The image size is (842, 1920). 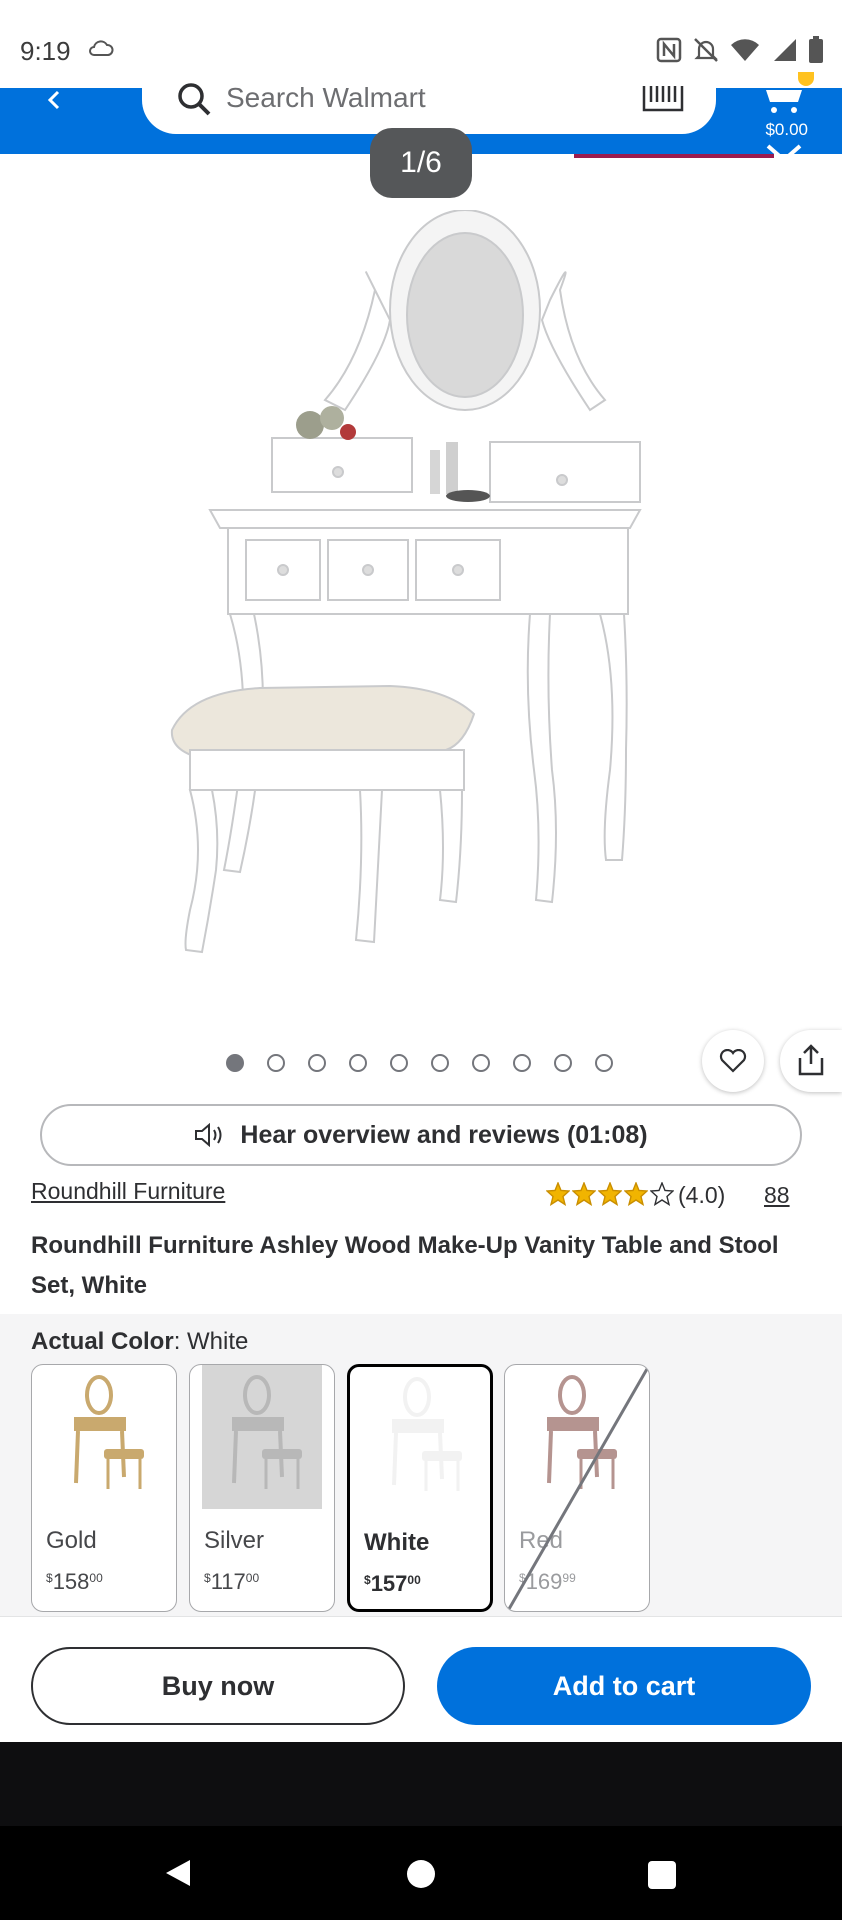 What do you see at coordinates (101, 48) in the screenshot?
I see `cloud-icon` at bounding box center [101, 48].